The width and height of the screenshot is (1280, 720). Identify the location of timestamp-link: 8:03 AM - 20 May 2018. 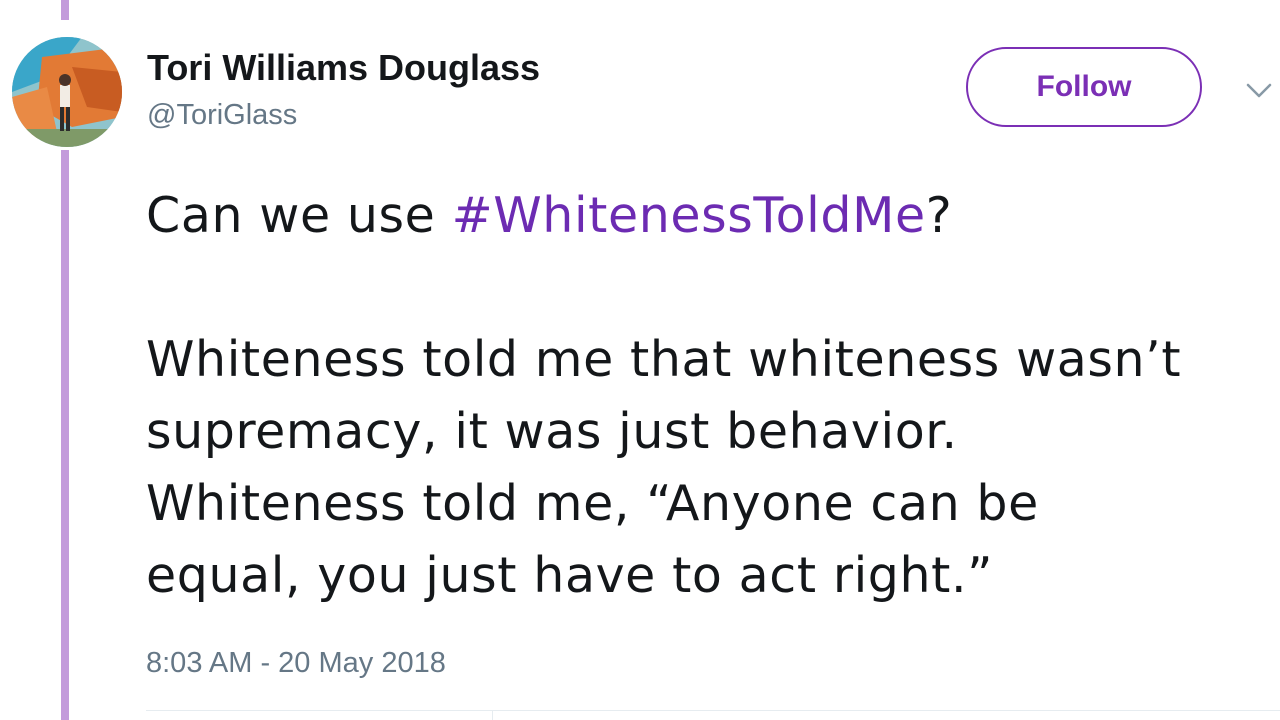
(296, 663).